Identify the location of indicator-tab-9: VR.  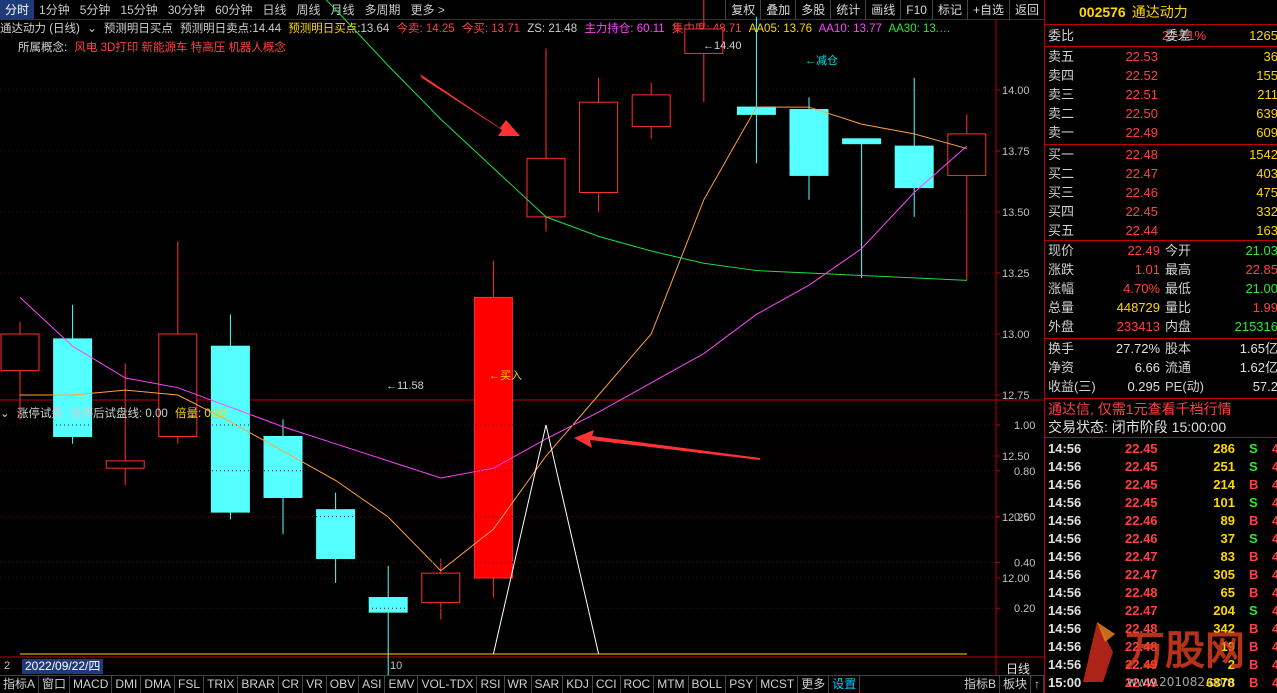
(315, 684).